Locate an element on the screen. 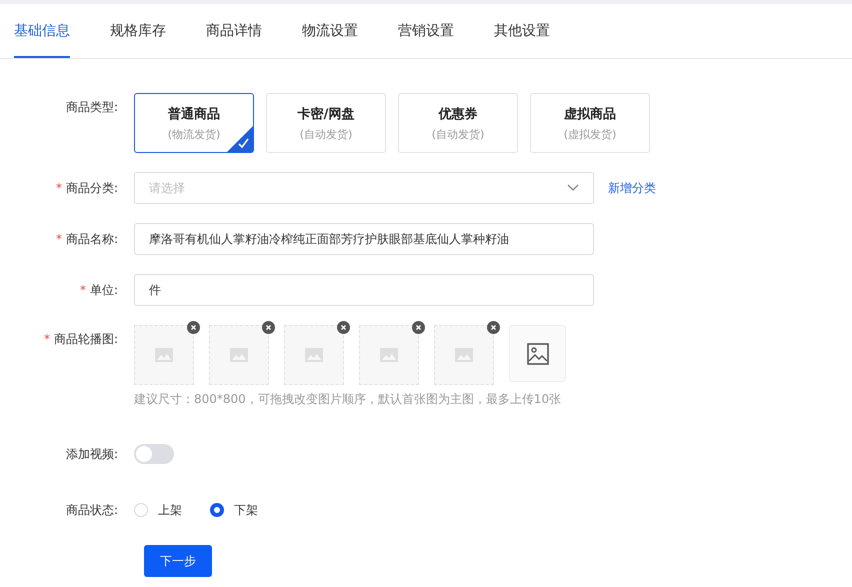 This screenshot has height=587, width=852. field-label: * 商品名称: is located at coordinates (87, 239).